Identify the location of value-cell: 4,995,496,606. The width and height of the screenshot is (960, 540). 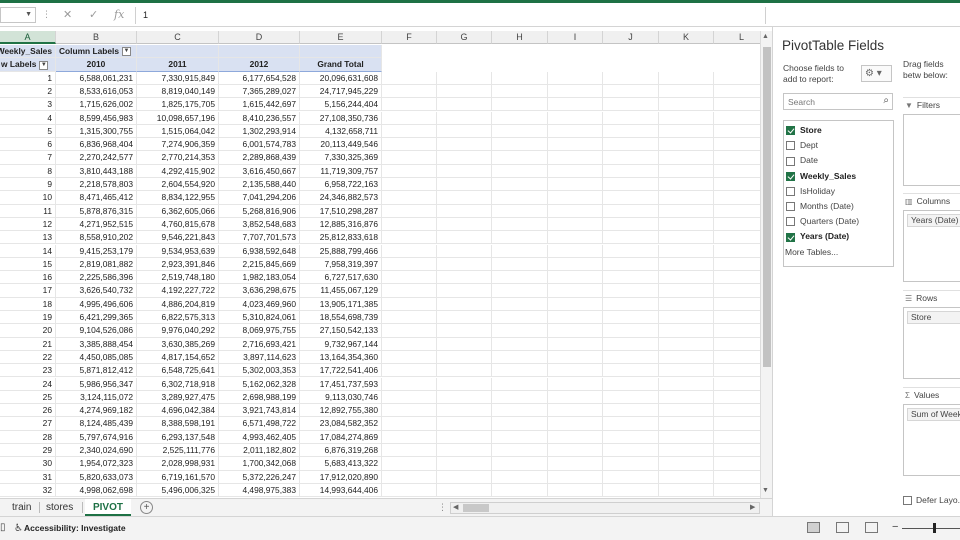
(96, 304).